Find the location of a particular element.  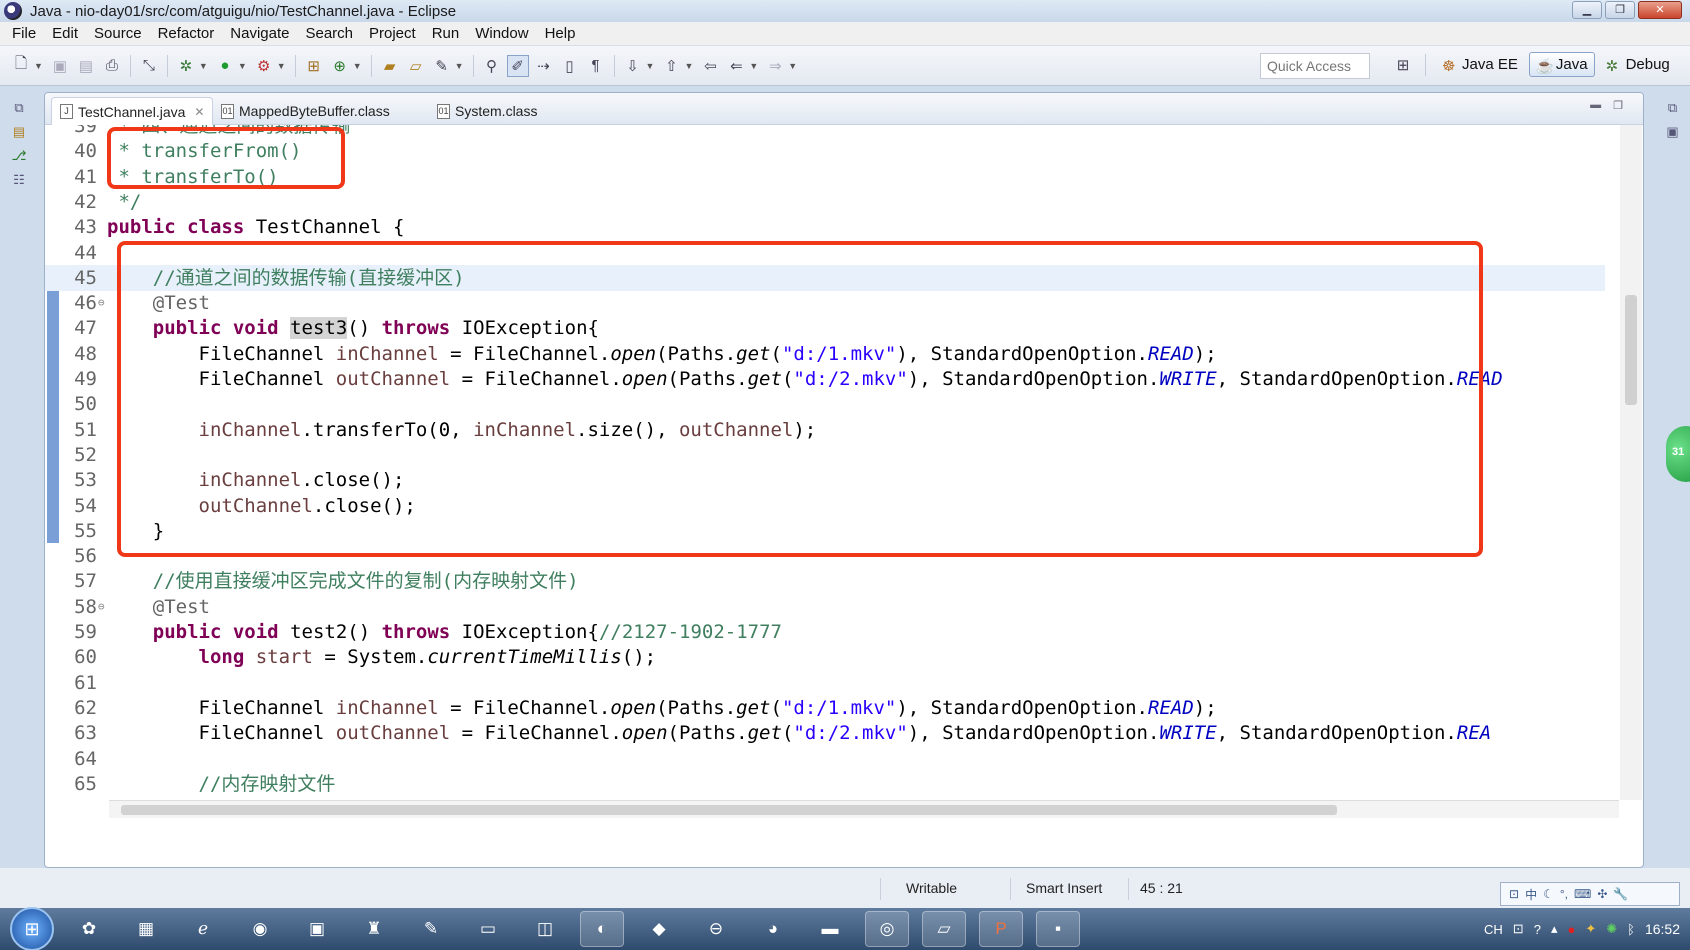

ime-toolbar: ⊡ 中 ☾ °, ⌨ ✣ 🔧 is located at coordinates (1590, 894).